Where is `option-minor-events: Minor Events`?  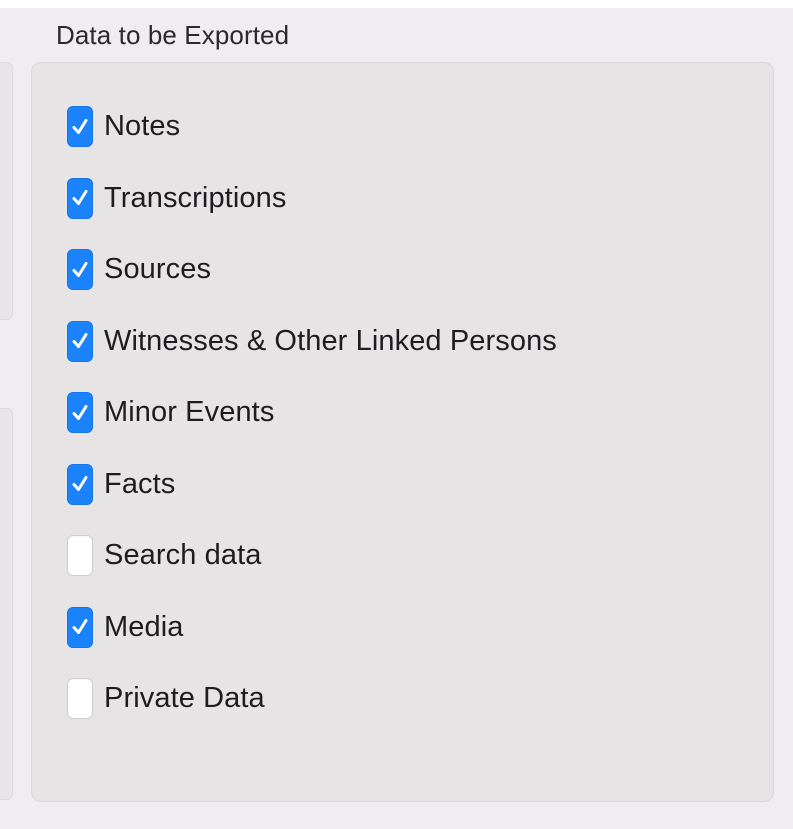 option-minor-events: Minor Events is located at coordinates (312, 428).